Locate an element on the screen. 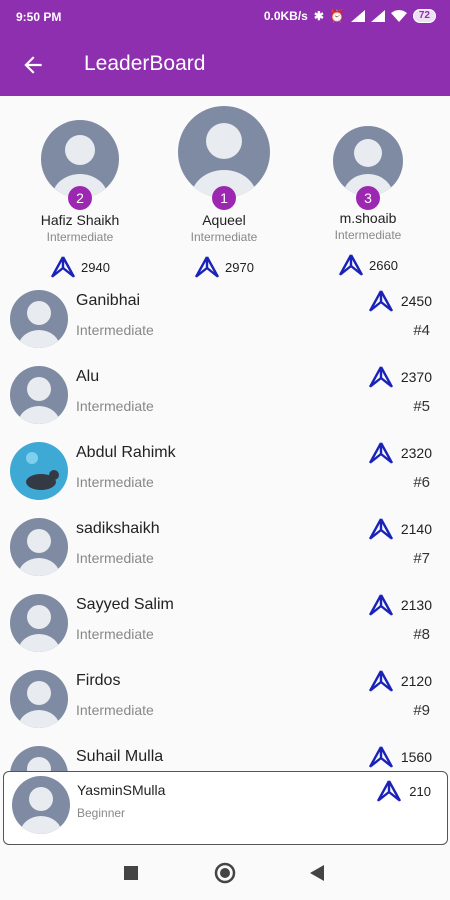 The height and width of the screenshot is (900, 450). page-title: LeaderBoard is located at coordinates (145, 63).